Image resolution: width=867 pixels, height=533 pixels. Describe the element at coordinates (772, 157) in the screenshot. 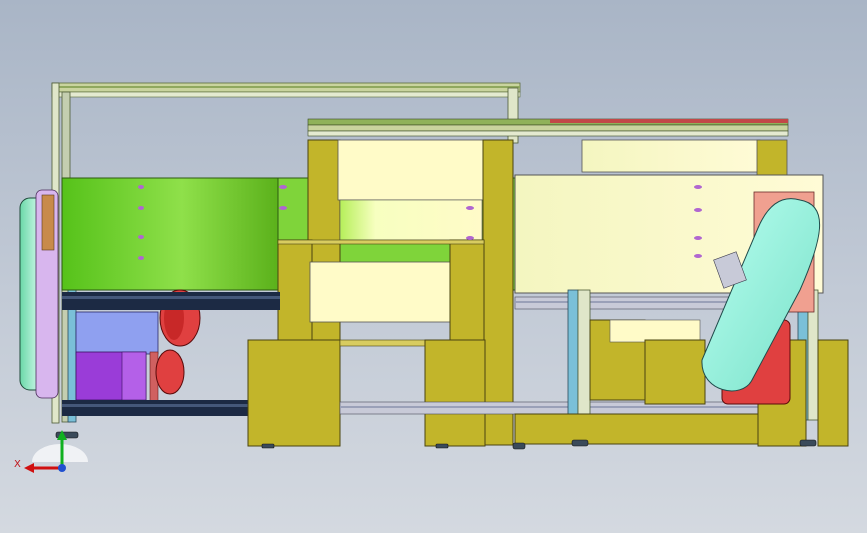

I see `right-olive-block` at that location.